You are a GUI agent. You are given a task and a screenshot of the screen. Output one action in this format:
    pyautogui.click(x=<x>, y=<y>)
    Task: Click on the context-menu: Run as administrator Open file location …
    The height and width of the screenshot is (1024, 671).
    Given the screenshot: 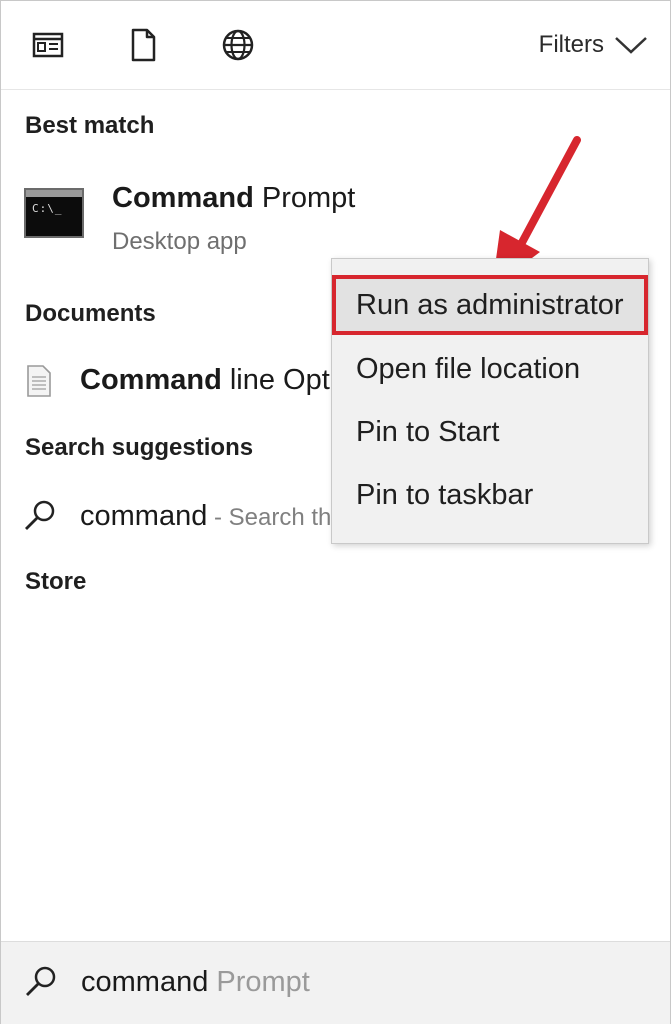 What is the action you would take?
    pyautogui.click(x=490, y=401)
    